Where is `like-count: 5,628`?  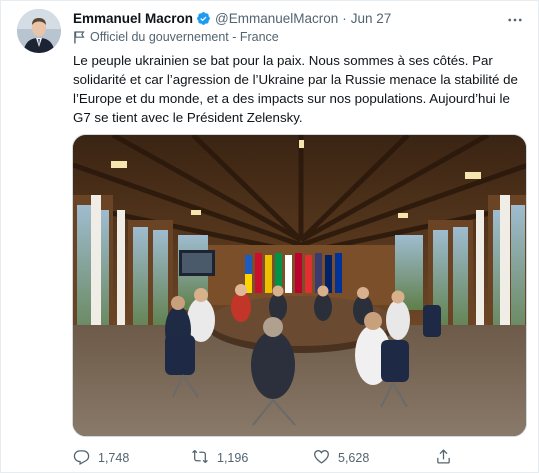 like-count: 5,628 is located at coordinates (354, 458).